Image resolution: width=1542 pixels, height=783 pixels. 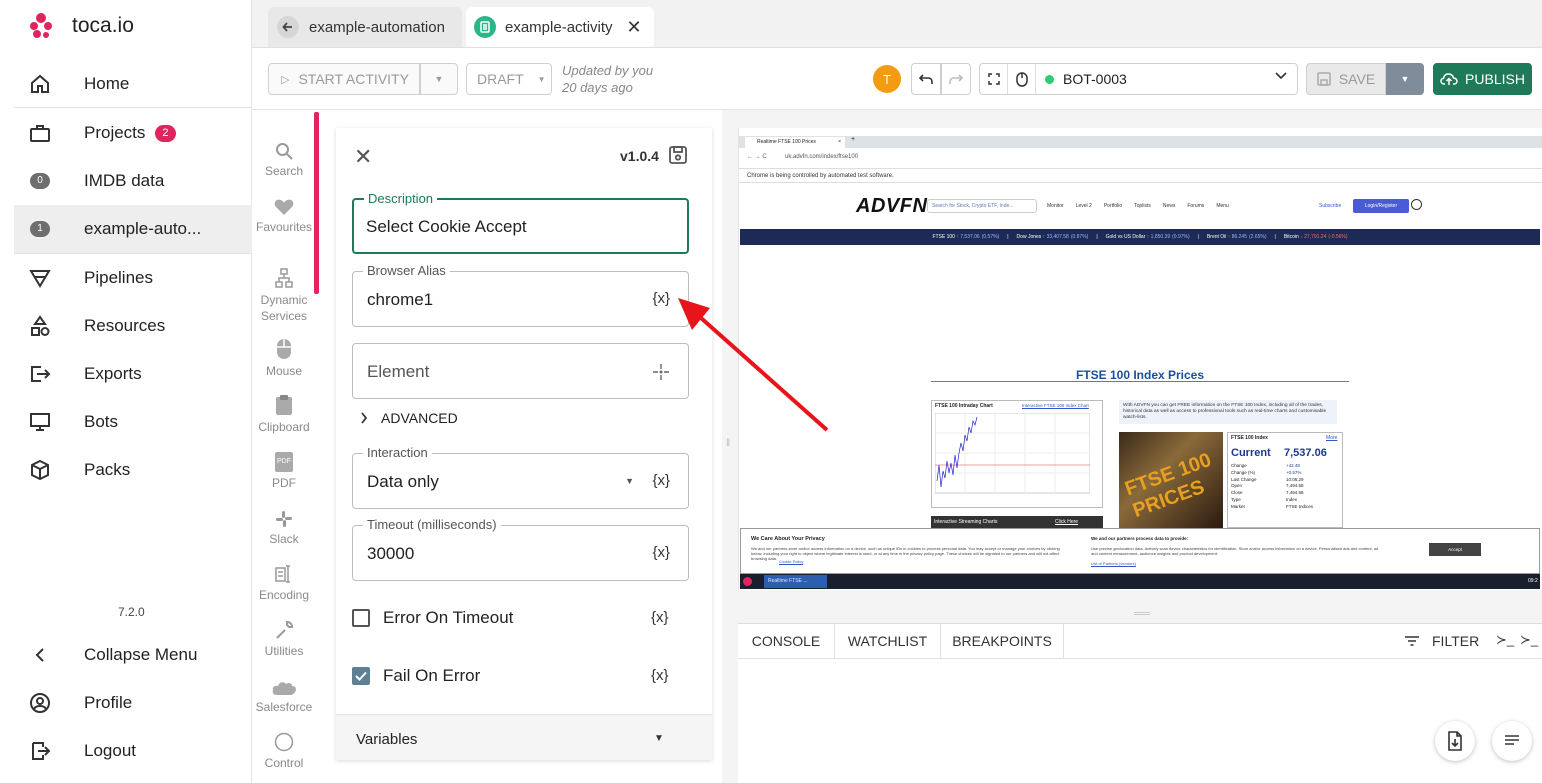 I want to click on rail-scrollbar, so click(x=316, y=203).